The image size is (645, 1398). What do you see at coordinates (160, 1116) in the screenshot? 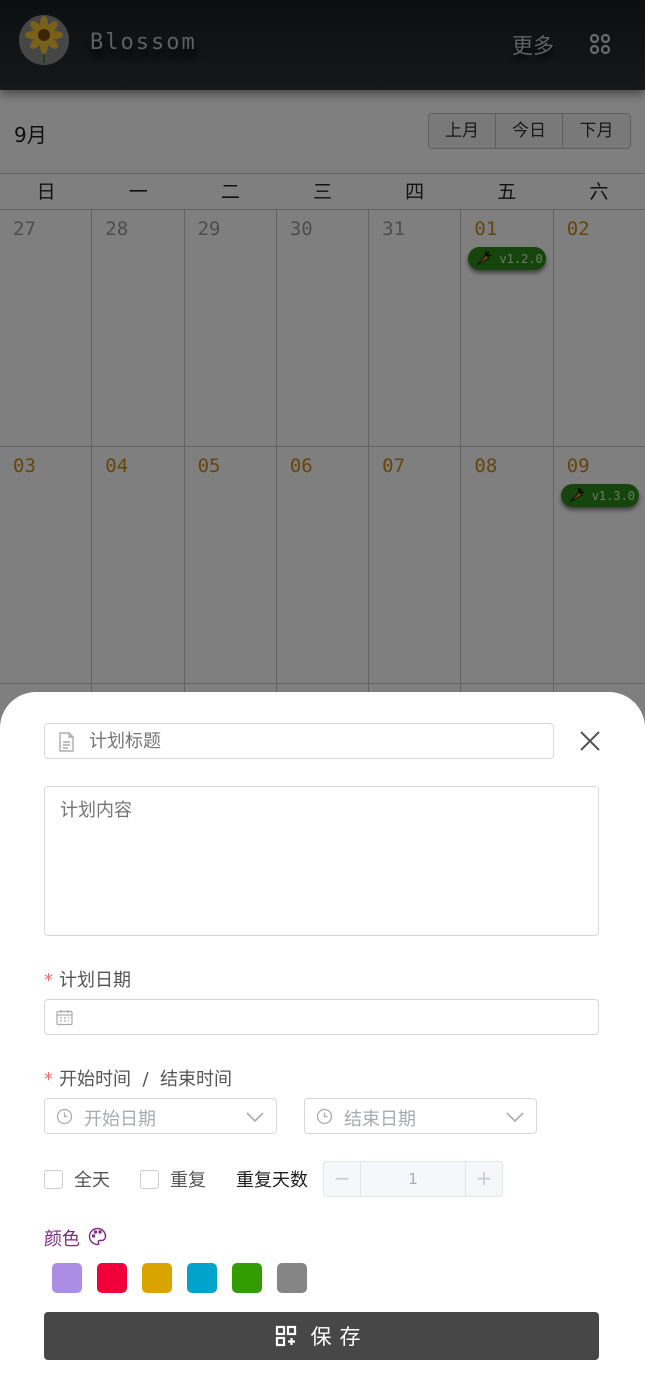
I see `start-time-select: 开始日期` at bounding box center [160, 1116].